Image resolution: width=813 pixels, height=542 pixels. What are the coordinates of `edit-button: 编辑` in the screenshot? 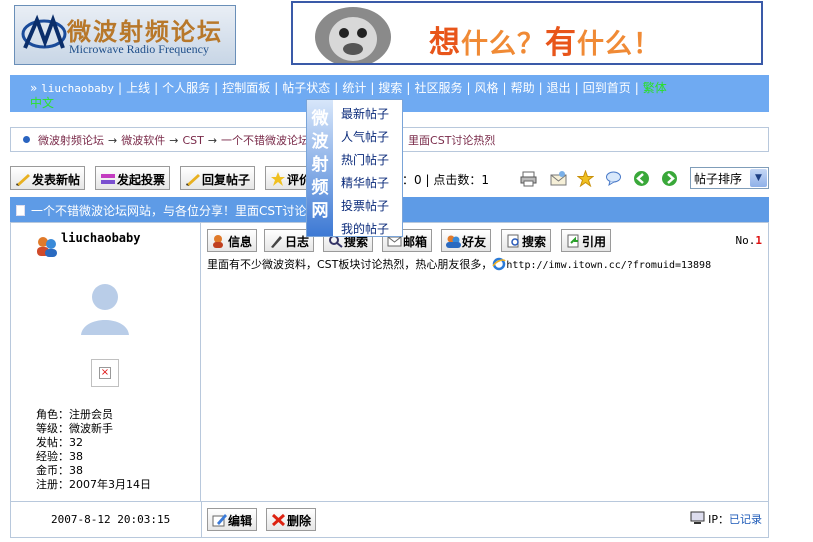 It's located at (232, 519).